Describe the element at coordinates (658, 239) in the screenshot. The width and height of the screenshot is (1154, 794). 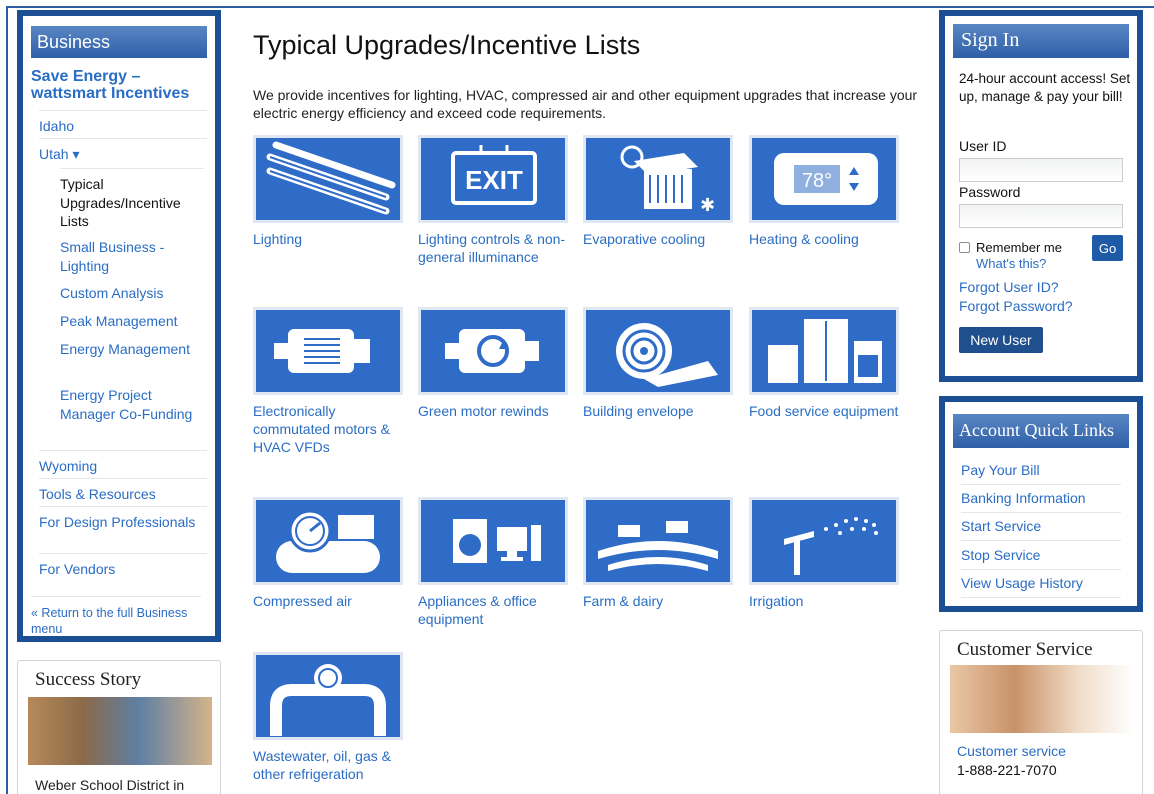
I see `tile-label: Evaporative cooling` at that location.